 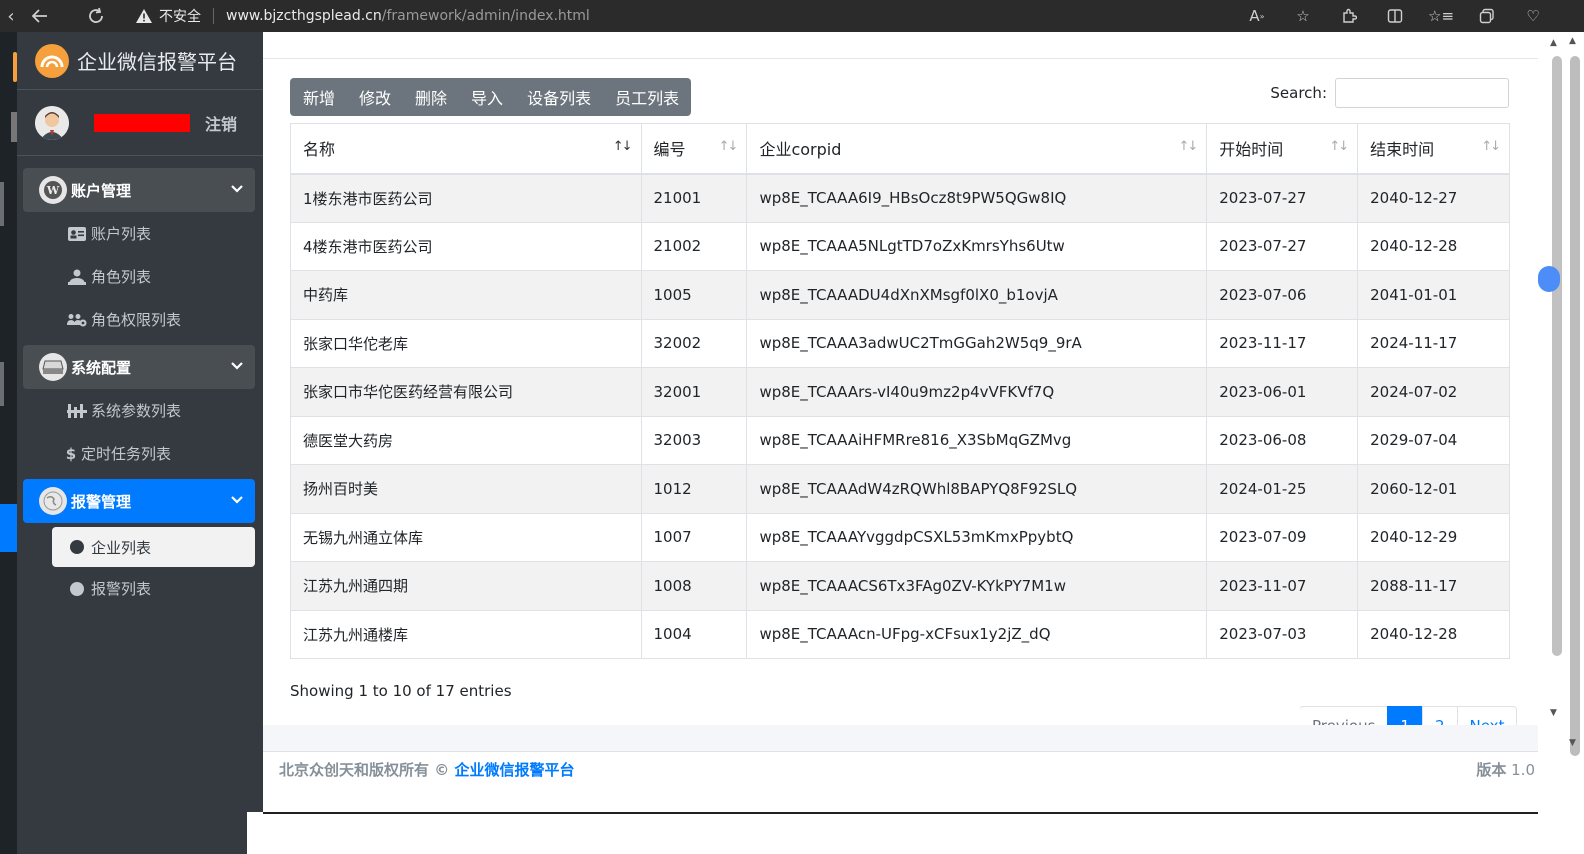 What do you see at coordinates (647, 97) in the screenshot?
I see `employee-list-button: 员工列表` at bounding box center [647, 97].